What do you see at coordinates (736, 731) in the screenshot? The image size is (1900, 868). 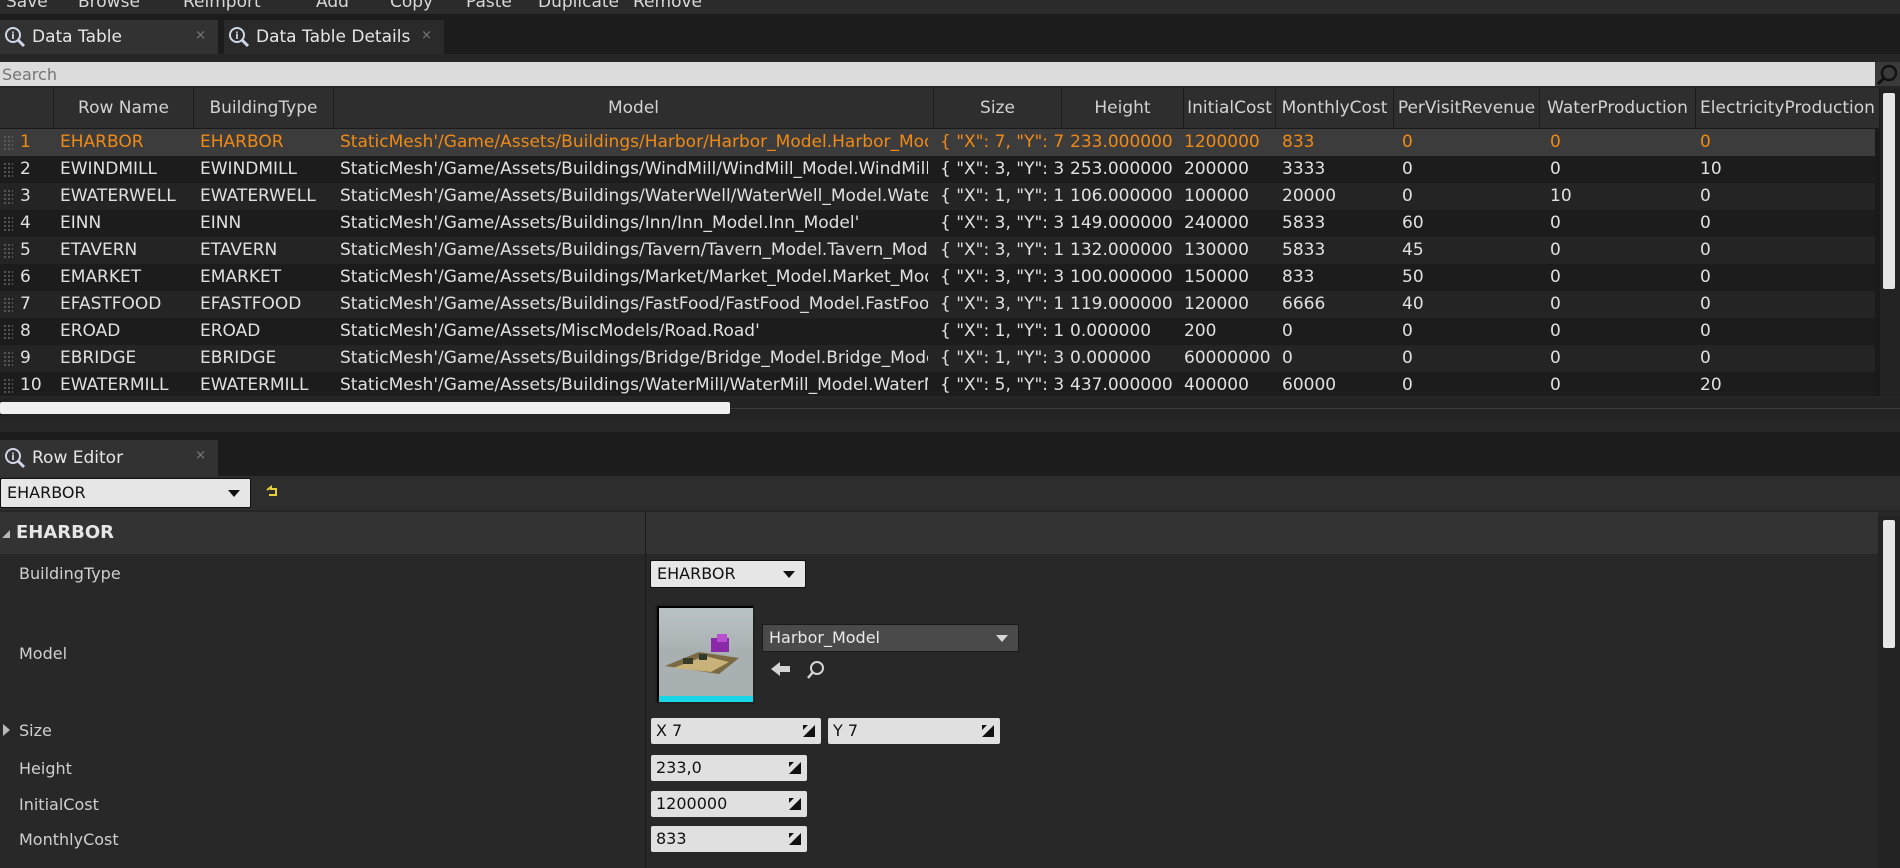 I see `size-x-field: X 7` at bounding box center [736, 731].